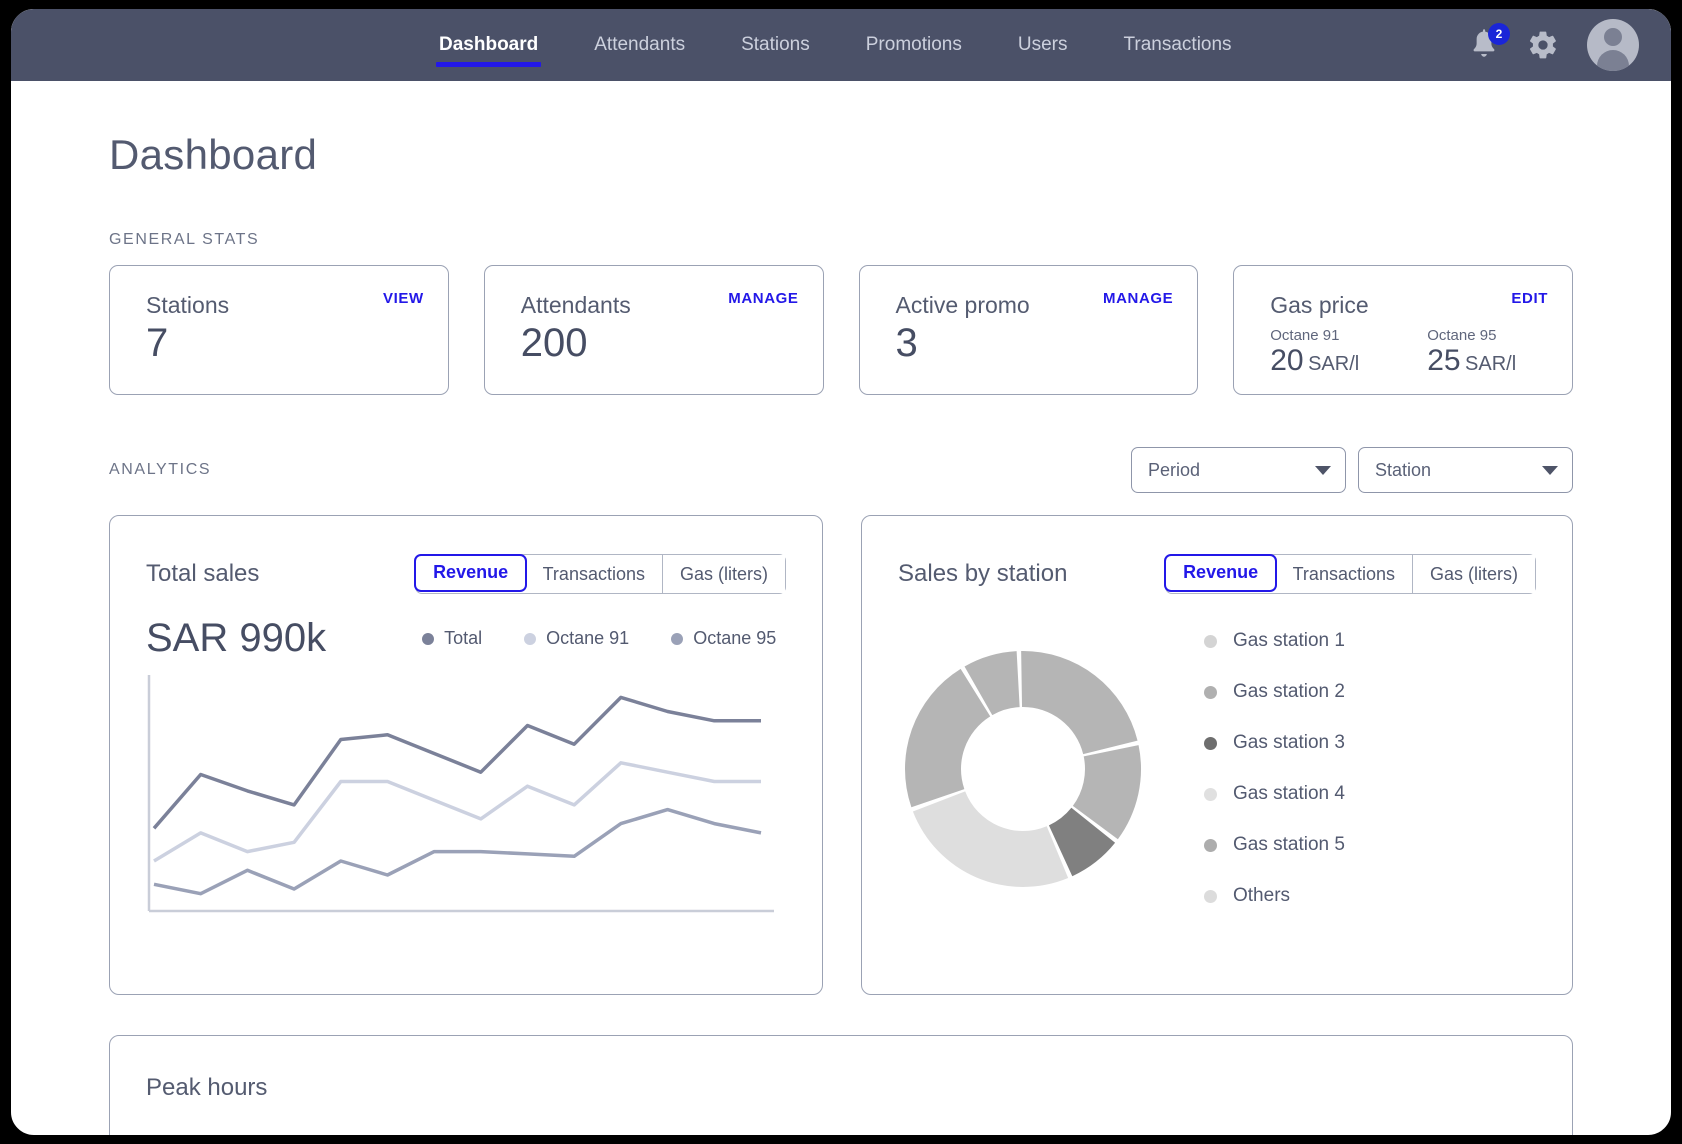  What do you see at coordinates (207, 1087) in the screenshot?
I see `peak-hours-title: Peak hours` at bounding box center [207, 1087].